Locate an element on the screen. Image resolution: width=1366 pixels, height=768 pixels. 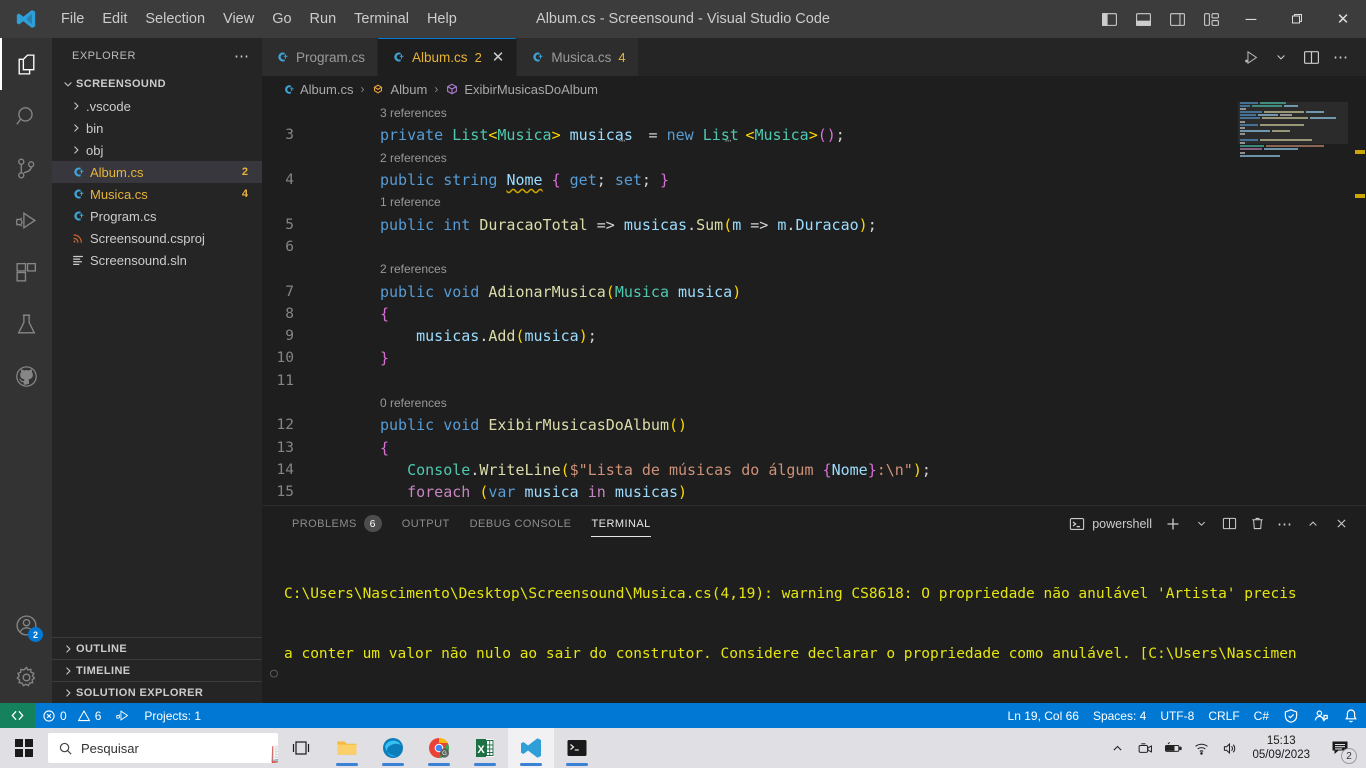
run-or-debug-icon is located at coordinates (1251, 57).